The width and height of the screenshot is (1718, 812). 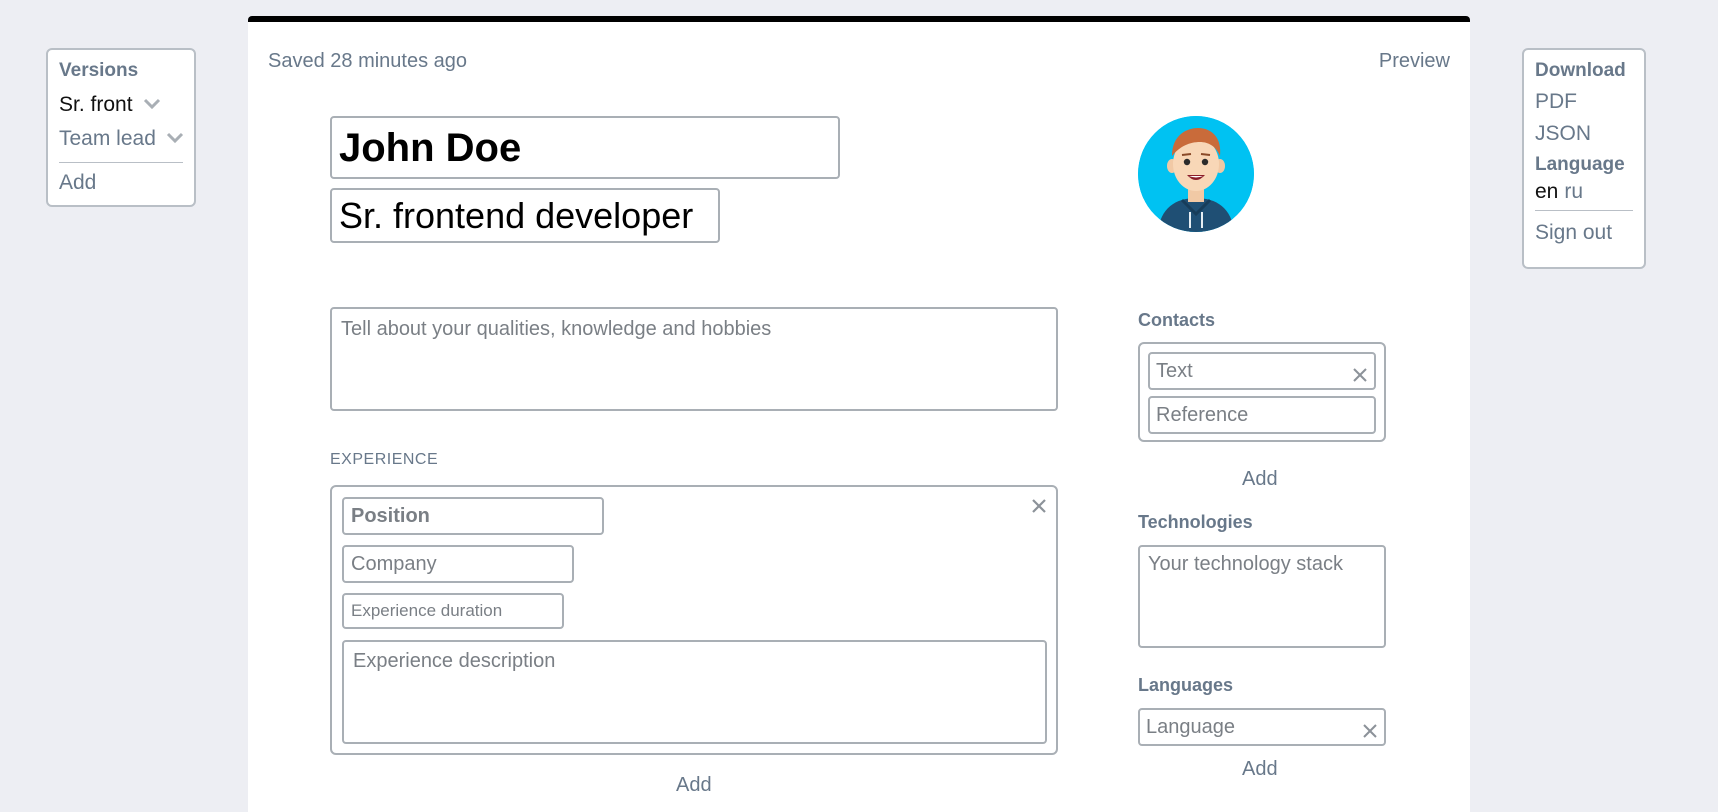 I want to click on duration-input: Experience duration, so click(x=453, y=611).